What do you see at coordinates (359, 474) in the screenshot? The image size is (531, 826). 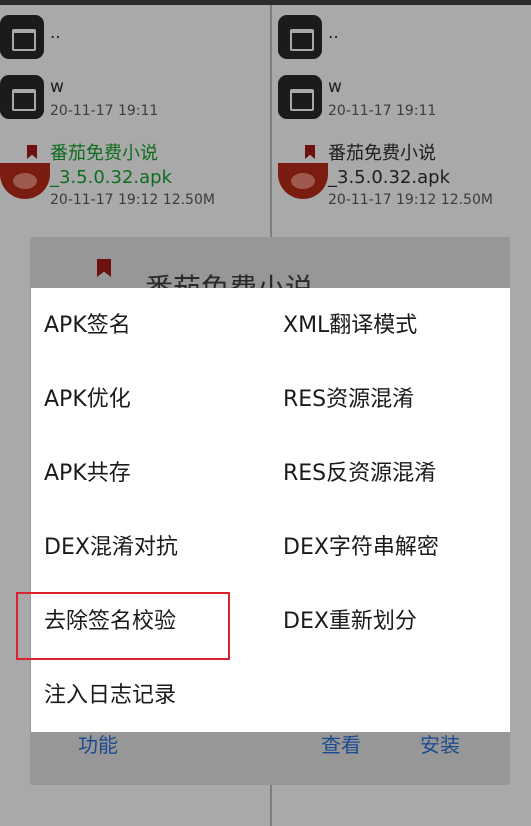 I see `menu-item-res-deobfuscate: RES反资源混淆` at bounding box center [359, 474].